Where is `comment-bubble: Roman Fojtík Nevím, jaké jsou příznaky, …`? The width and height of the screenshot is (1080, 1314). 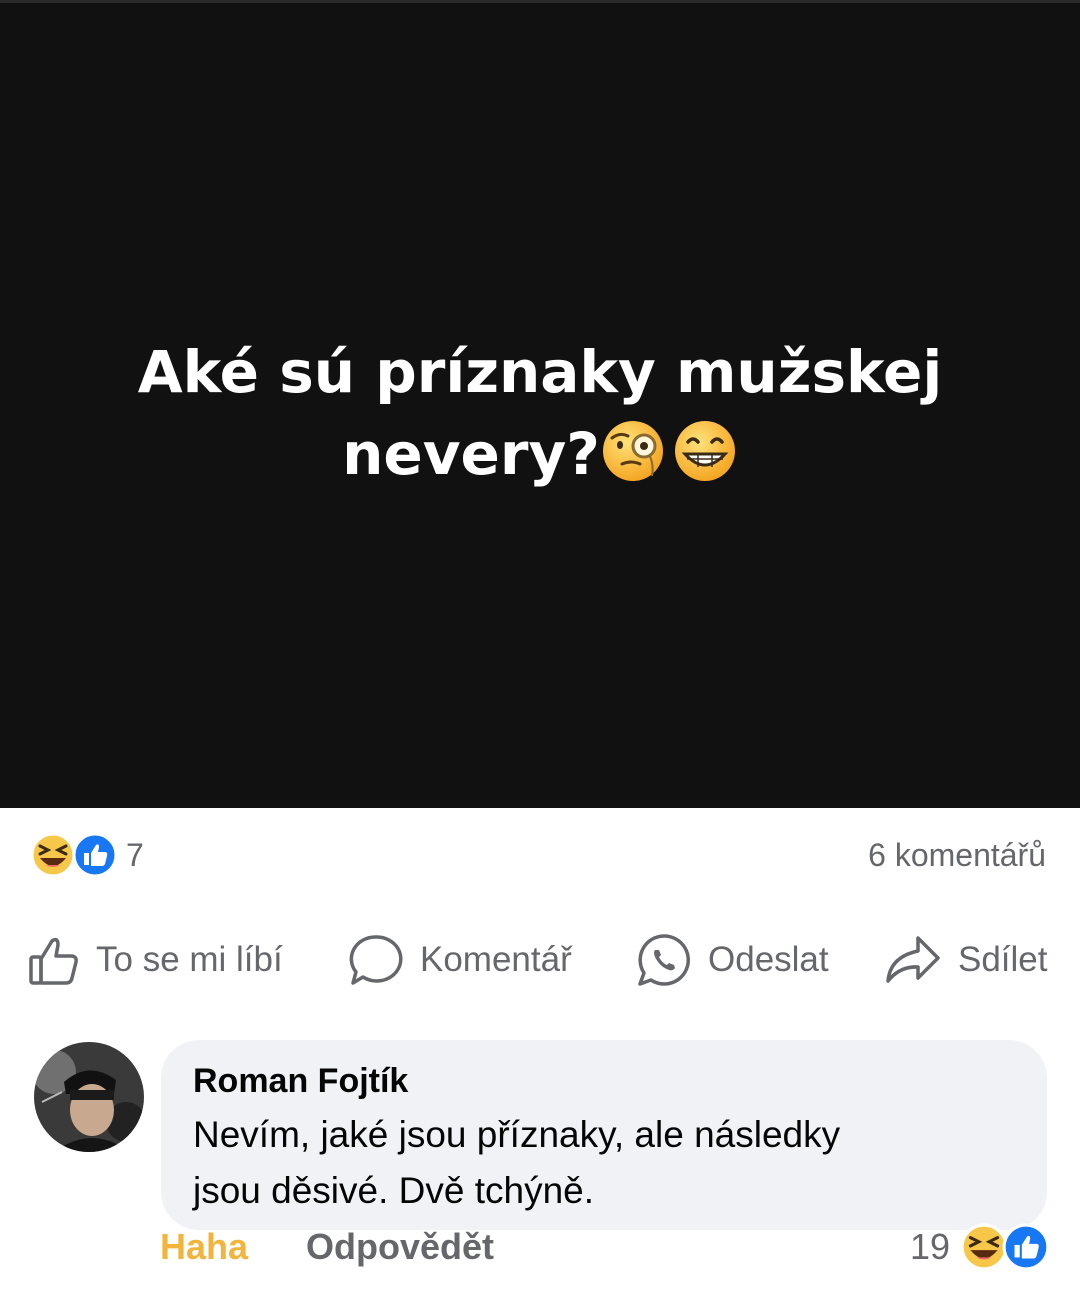 comment-bubble: Roman Fojtík Nevím, jaké jsou příznaky, … is located at coordinates (604, 1135).